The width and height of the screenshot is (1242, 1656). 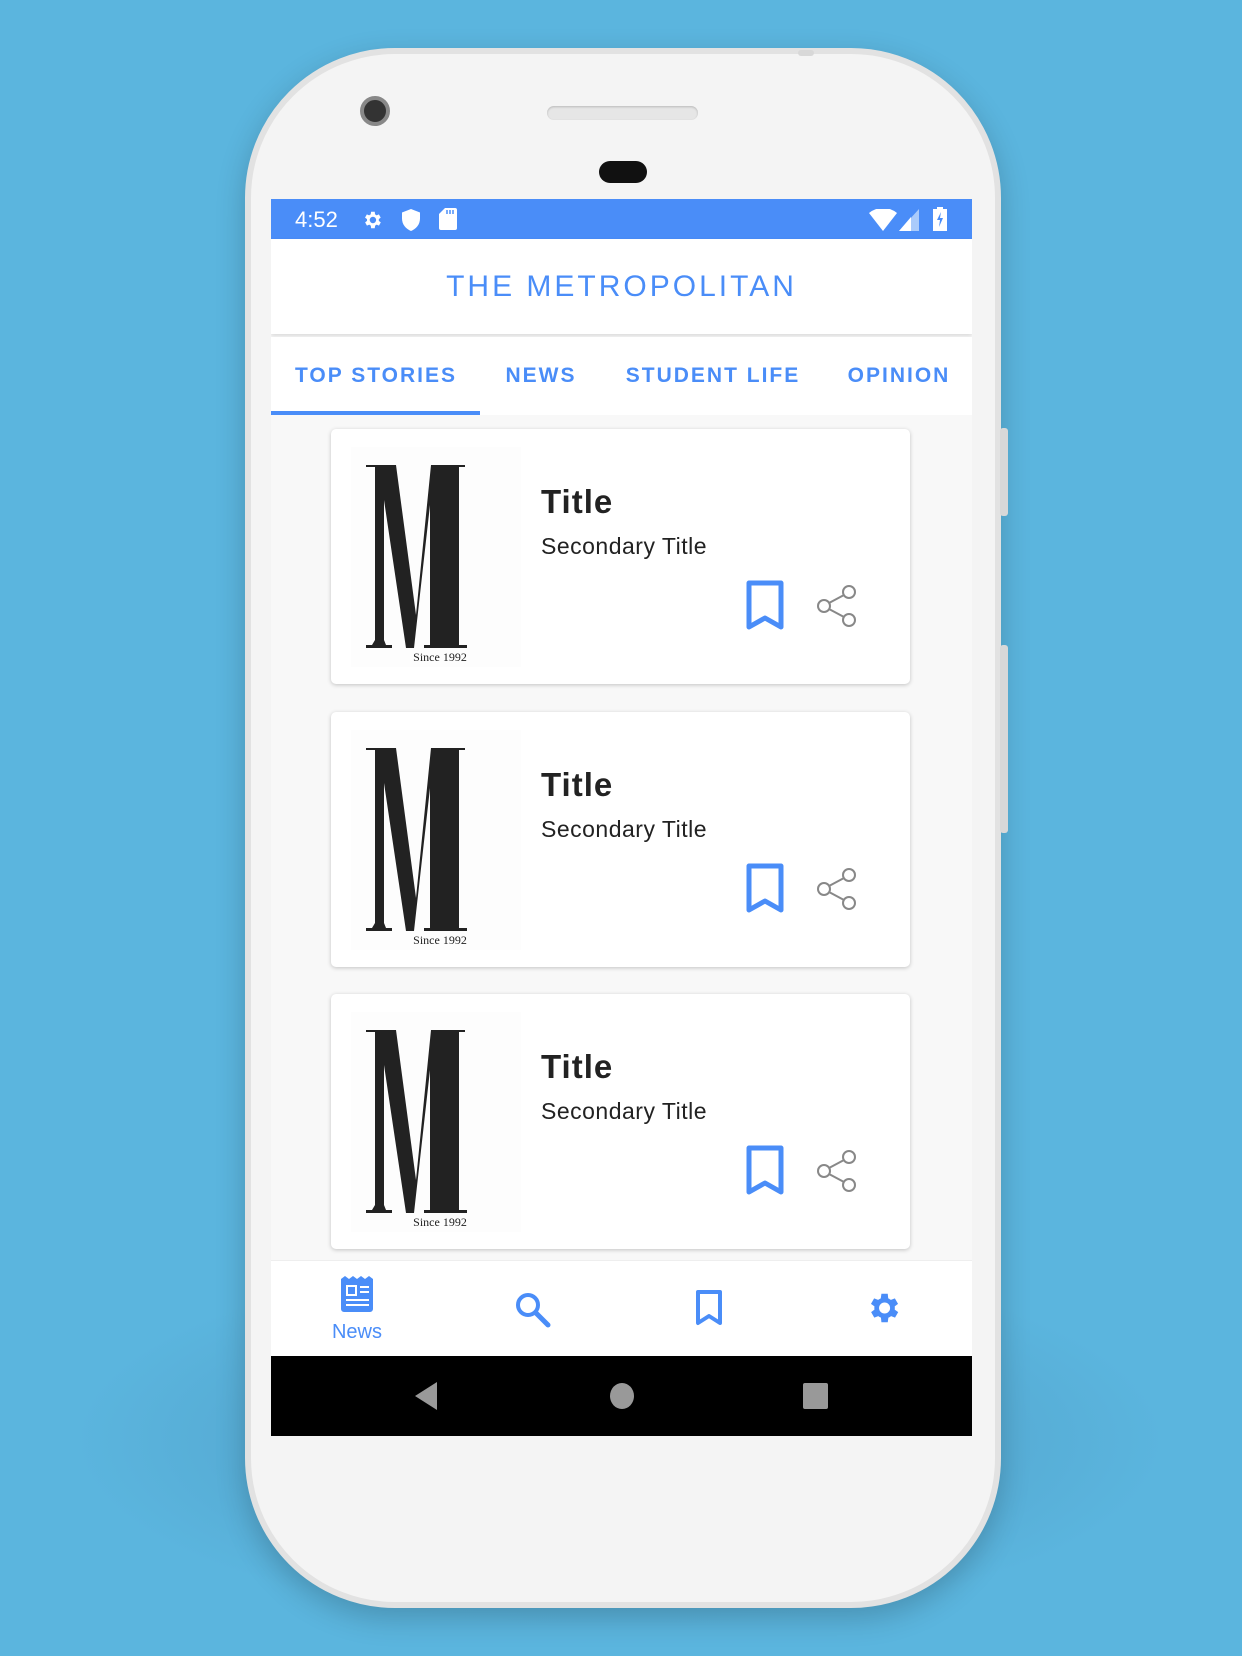 What do you see at coordinates (1004, 739) in the screenshot?
I see `volume-button` at bounding box center [1004, 739].